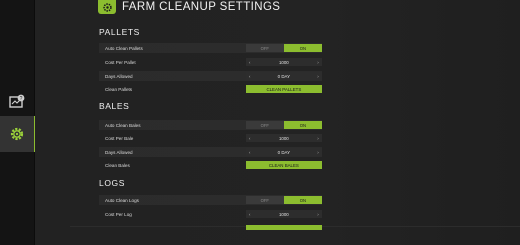 This screenshot has height=245, width=520. I want to click on bale-days-allowed-stepper: ‹ 0 DAY ›, so click(283, 152).